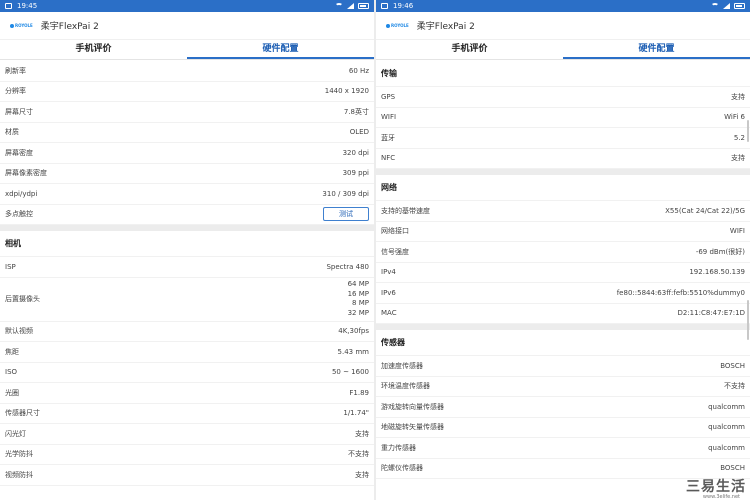 This screenshot has height=500, width=750. Describe the element at coordinates (403, 6) in the screenshot. I see `status-time: 19:46` at that location.